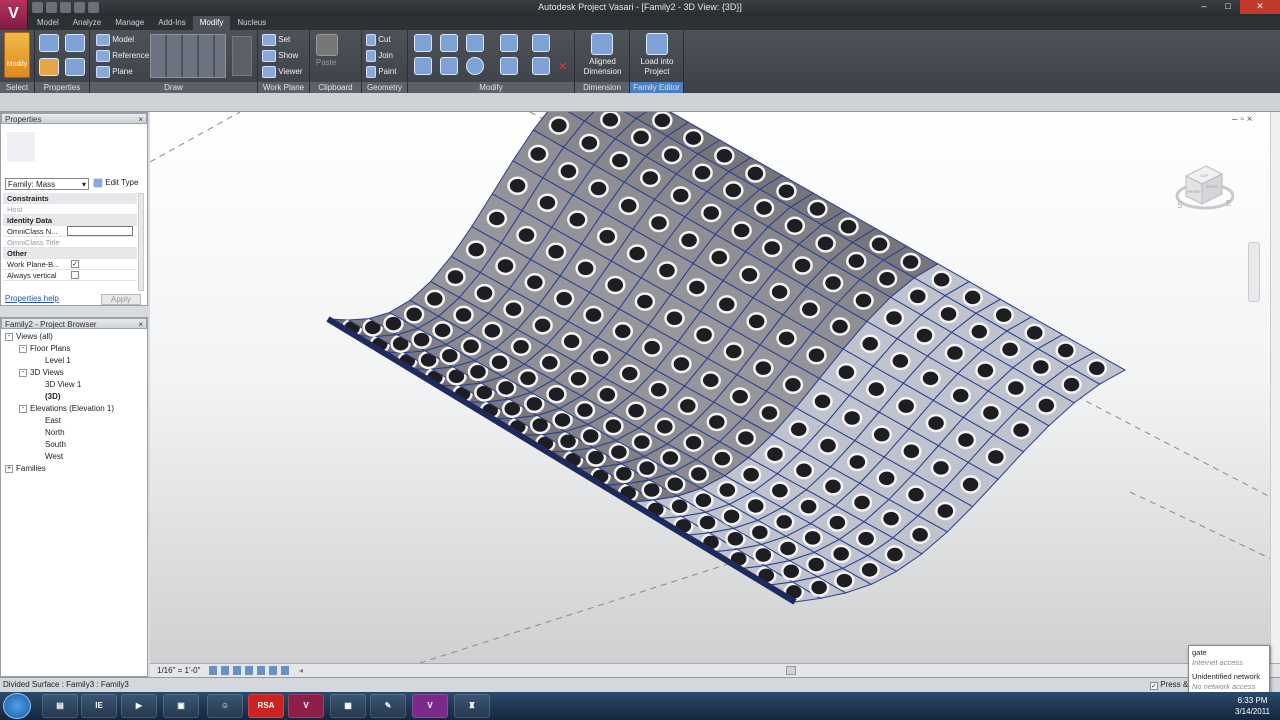 The image size is (1280, 720). What do you see at coordinates (657, 67) in the screenshot?
I see `load-into-project-label: Load into Project` at bounding box center [657, 67].